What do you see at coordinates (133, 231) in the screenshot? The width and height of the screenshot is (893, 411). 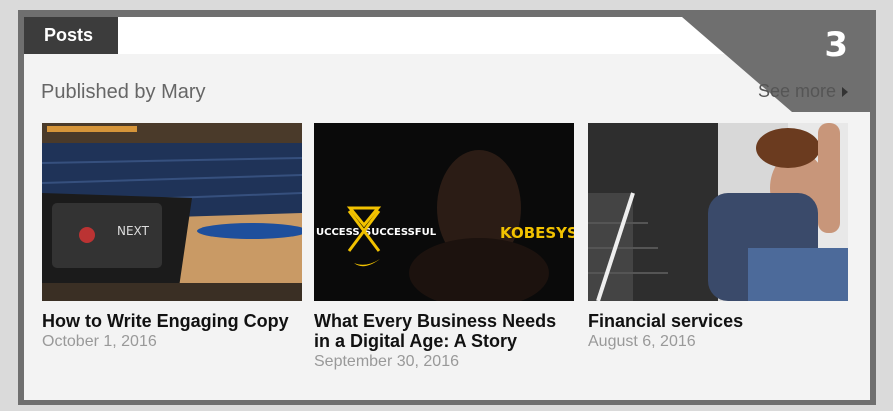 I see `svg-text: NEXT` at bounding box center [133, 231].